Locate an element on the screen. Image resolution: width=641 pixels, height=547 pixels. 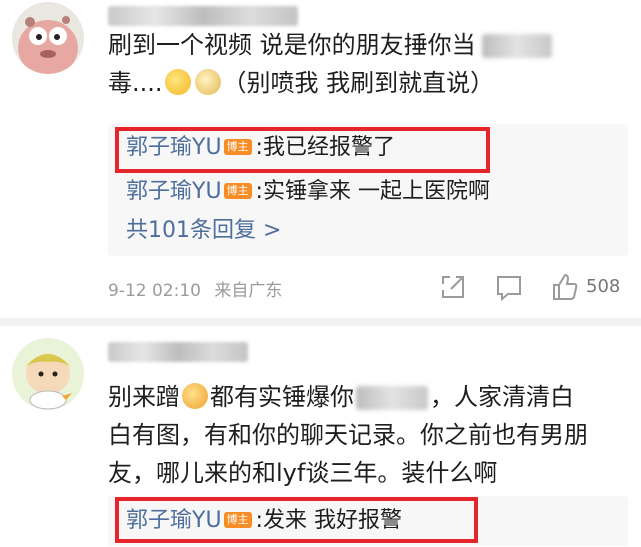
comment-meta: 9-12 02:10 来自广东 is located at coordinates (195, 288).